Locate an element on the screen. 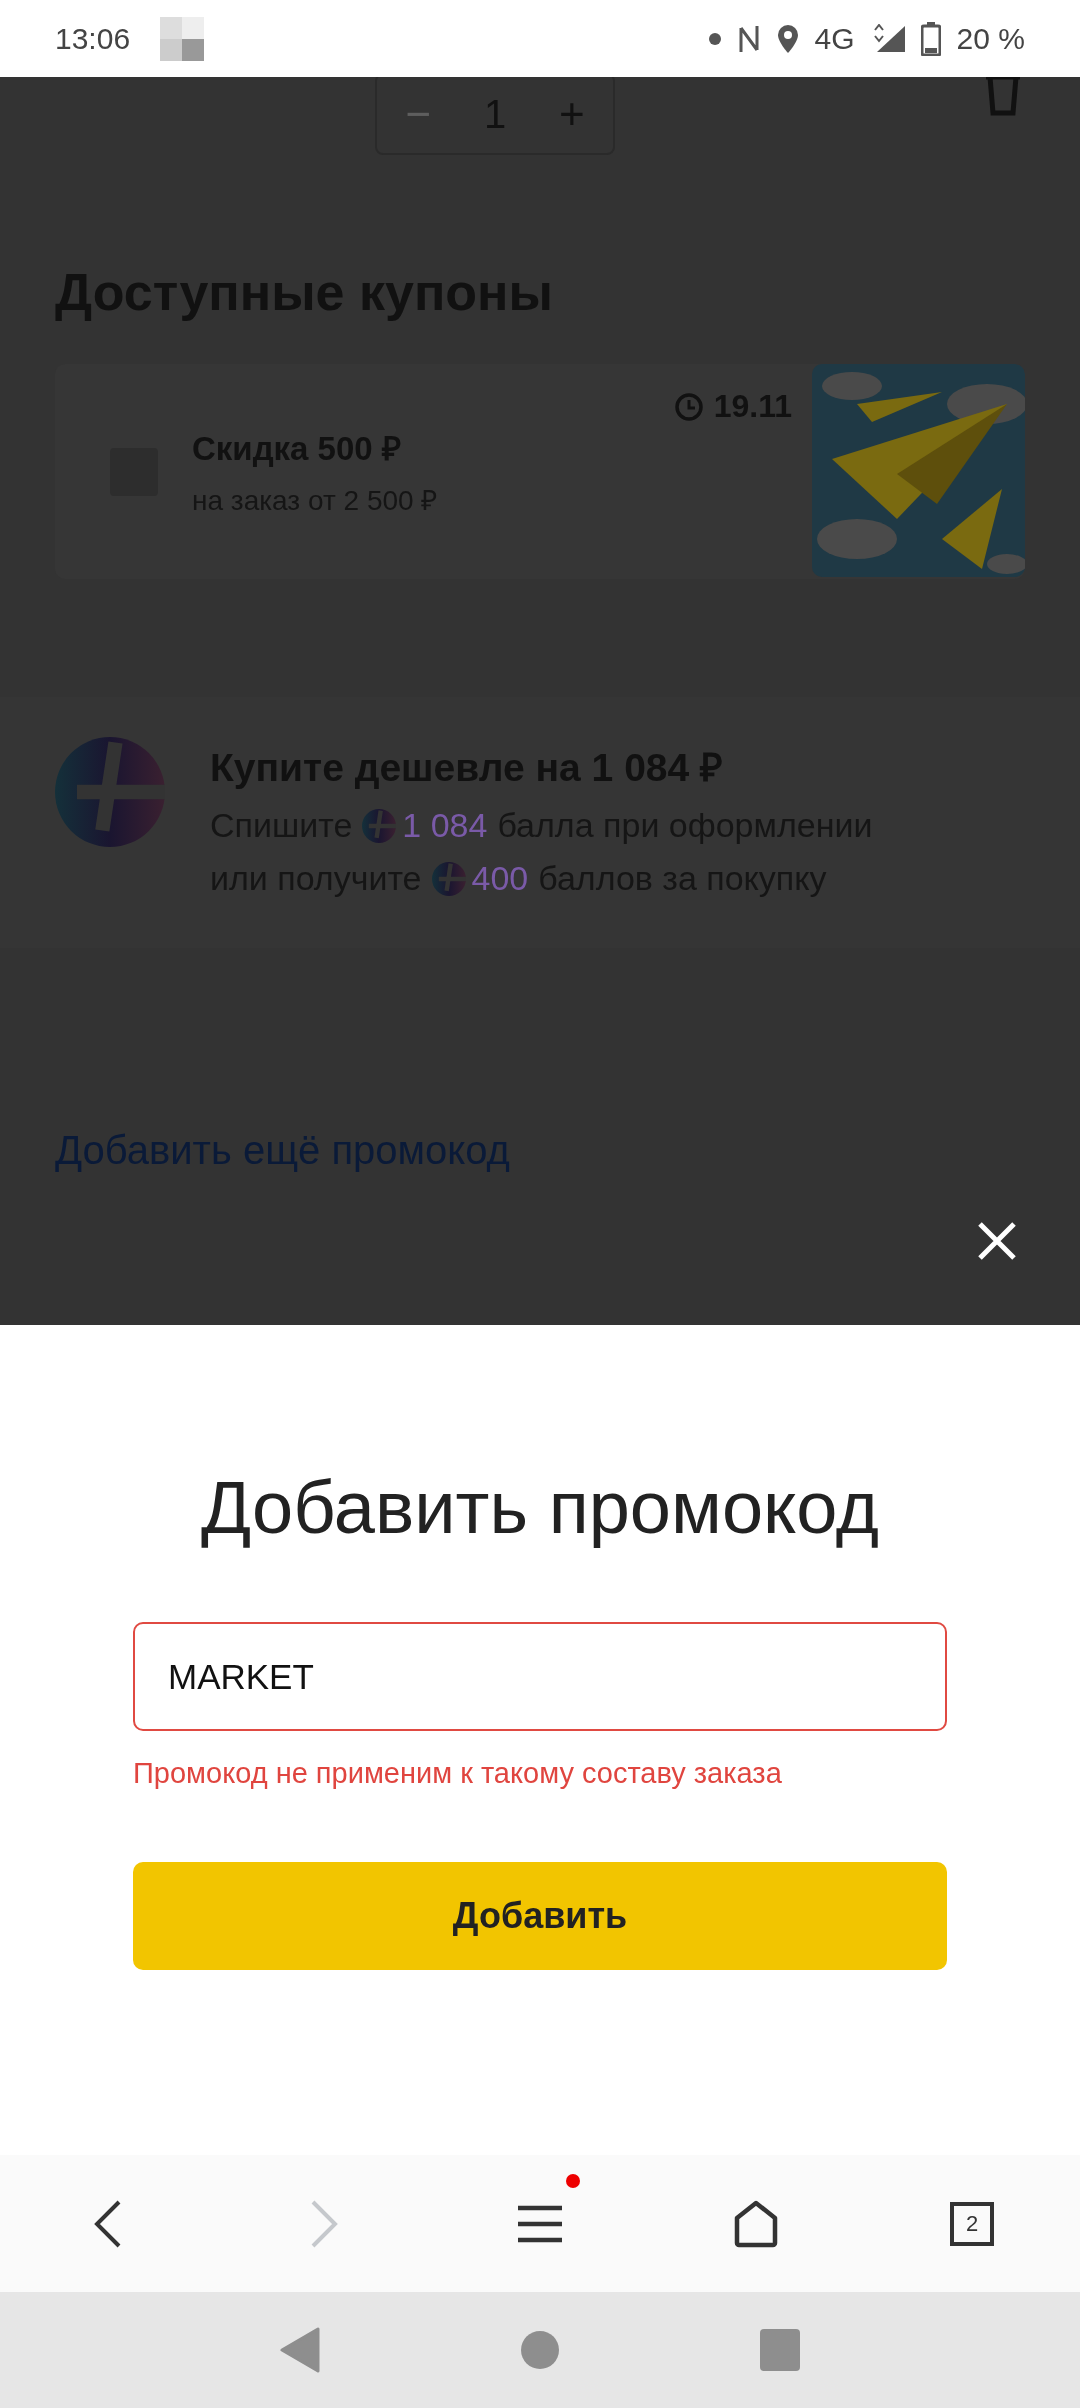  add-button: Добавить is located at coordinates (540, 1916).